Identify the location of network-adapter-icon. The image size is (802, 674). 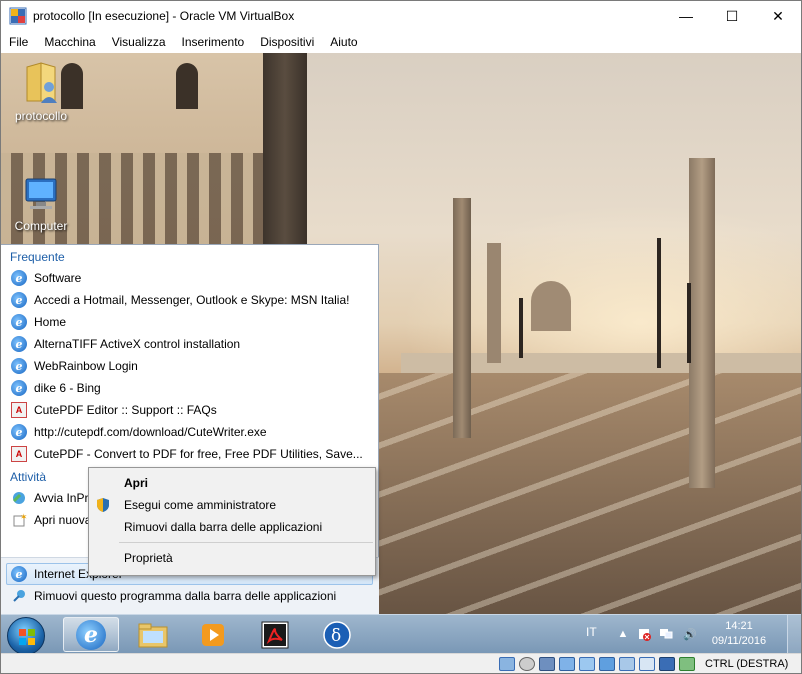
(567, 664).